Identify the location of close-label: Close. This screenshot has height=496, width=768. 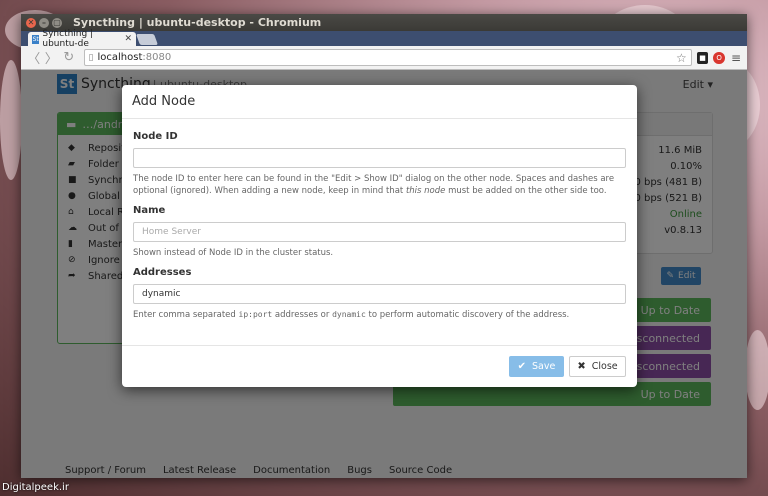
(604, 366).